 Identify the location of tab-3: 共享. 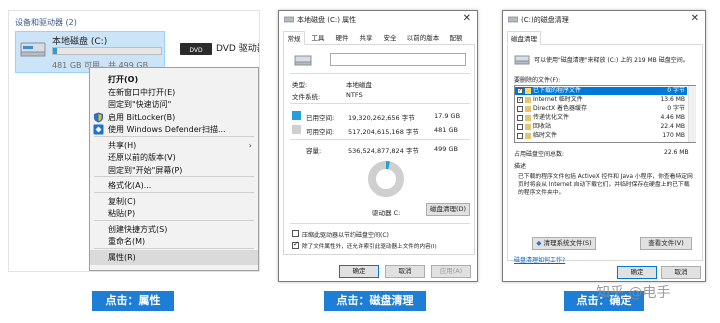
(366, 38).